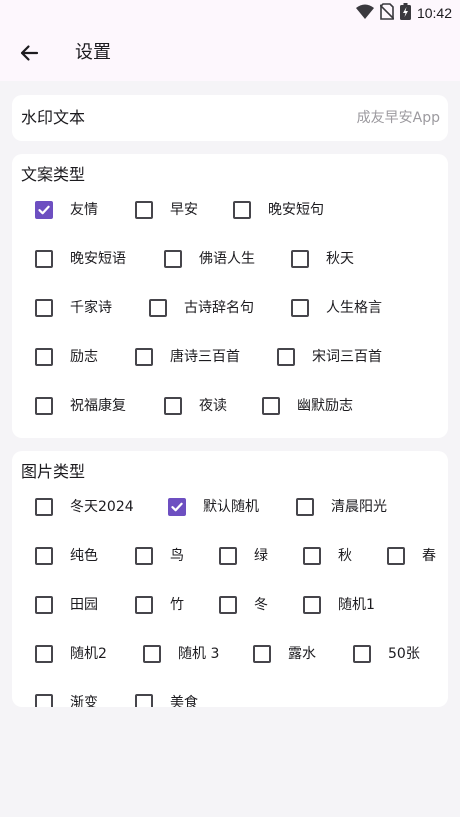 This screenshot has width=460, height=817. What do you see at coordinates (230, 53) in the screenshot?
I see `app-bar: 设置` at bounding box center [230, 53].